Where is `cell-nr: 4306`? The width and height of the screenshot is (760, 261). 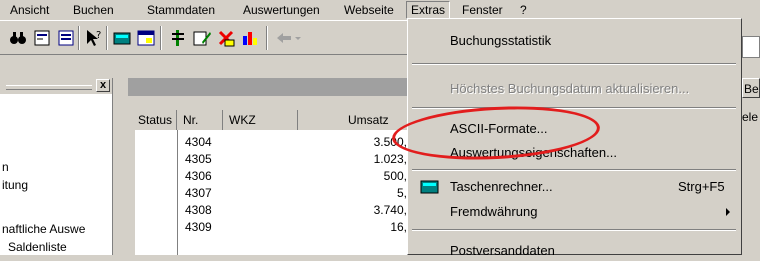
cell-nr: 4306 is located at coordinates (198, 176).